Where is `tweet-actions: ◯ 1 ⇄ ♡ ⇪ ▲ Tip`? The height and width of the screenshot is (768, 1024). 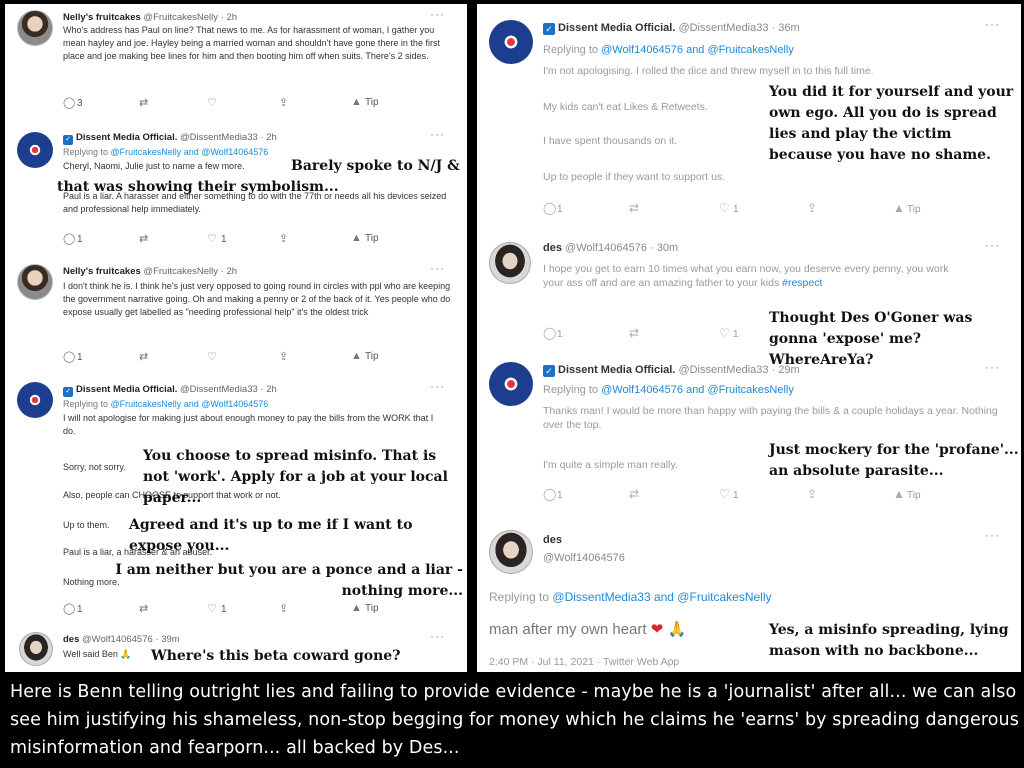
tweet-actions: ◯ 1 ⇄ ♡ ⇪ ▲ Tip is located at coordinates (253, 357).